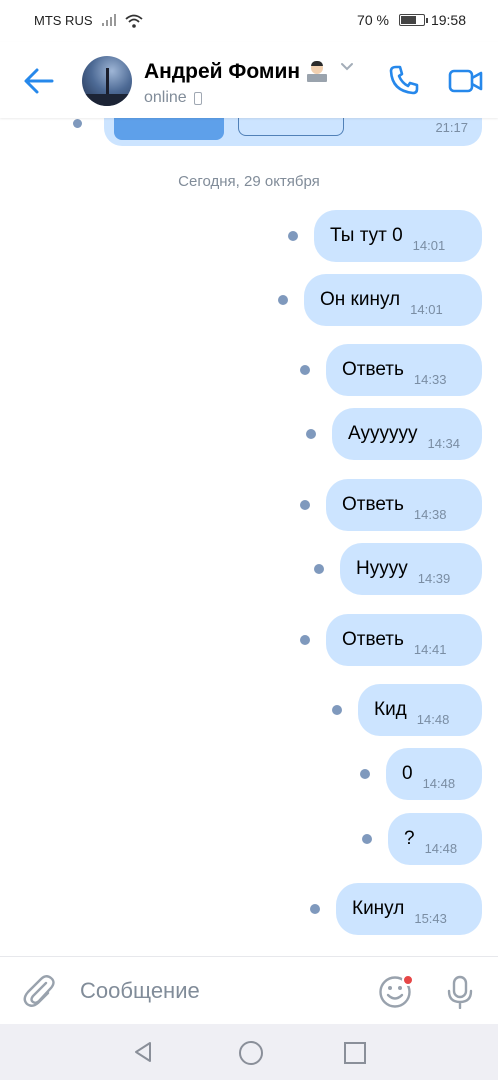 The width and height of the screenshot is (498, 1080). Describe the element at coordinates (366, 235) in the screenshot. I see `message-text: Ты тут 0` at that location.